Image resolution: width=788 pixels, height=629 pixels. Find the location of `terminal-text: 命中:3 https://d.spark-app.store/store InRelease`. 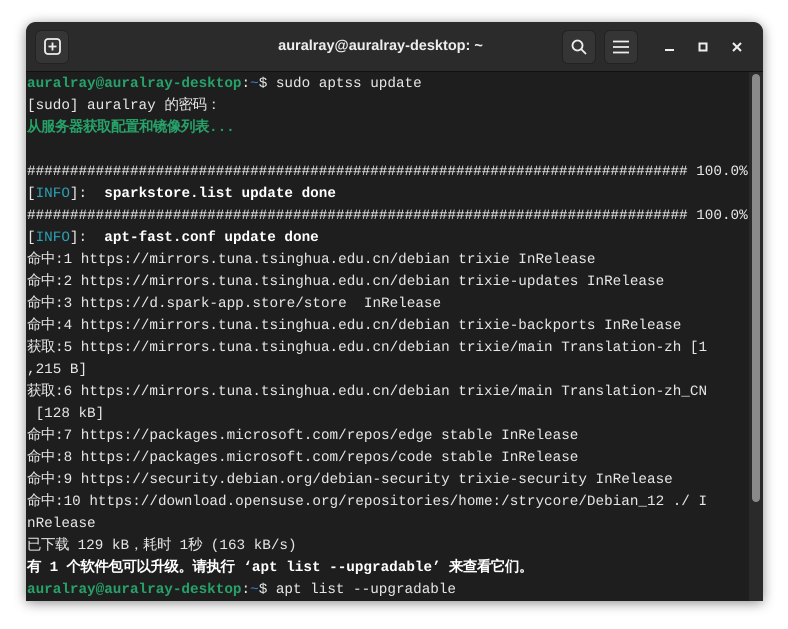

terminal-text: 命中:3 https://d.spark-app.store/store InRelease is located at coordinates (234, 304).